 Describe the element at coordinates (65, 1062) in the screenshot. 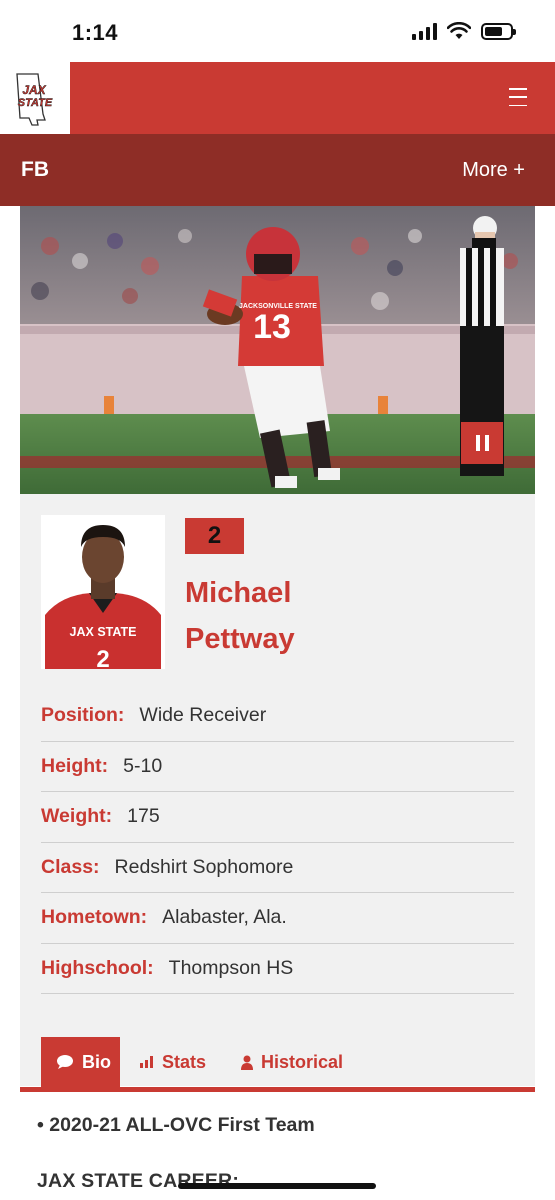

I see `speech-bubble-icon` at that location.